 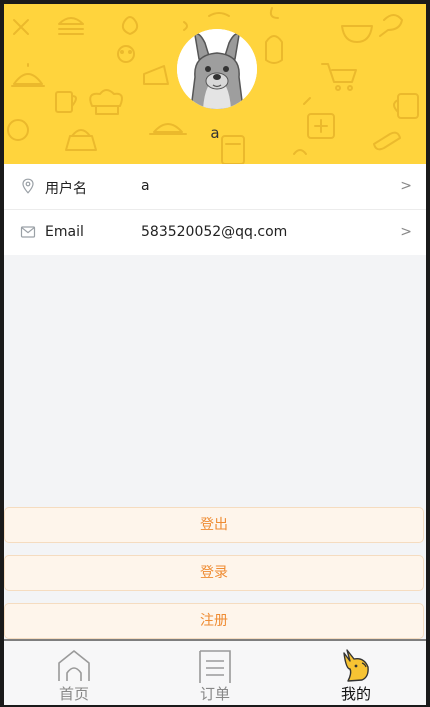 What do you see at coordinates (215, 187) in the screenshot?
I see `info-row-username: 用户名 a >` at bounding box center [215, 187].